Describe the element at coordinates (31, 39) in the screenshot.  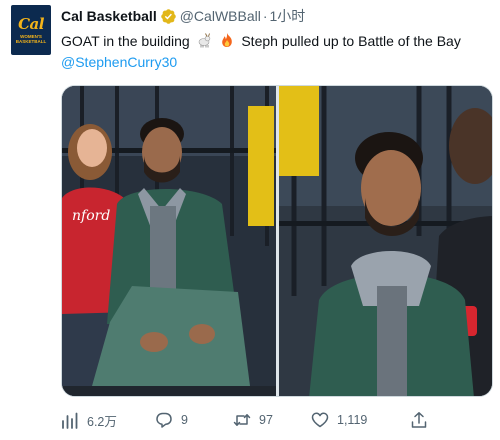
I see `avatar-logo-subtext: WOMEN'S BASKETBALL` at that location.